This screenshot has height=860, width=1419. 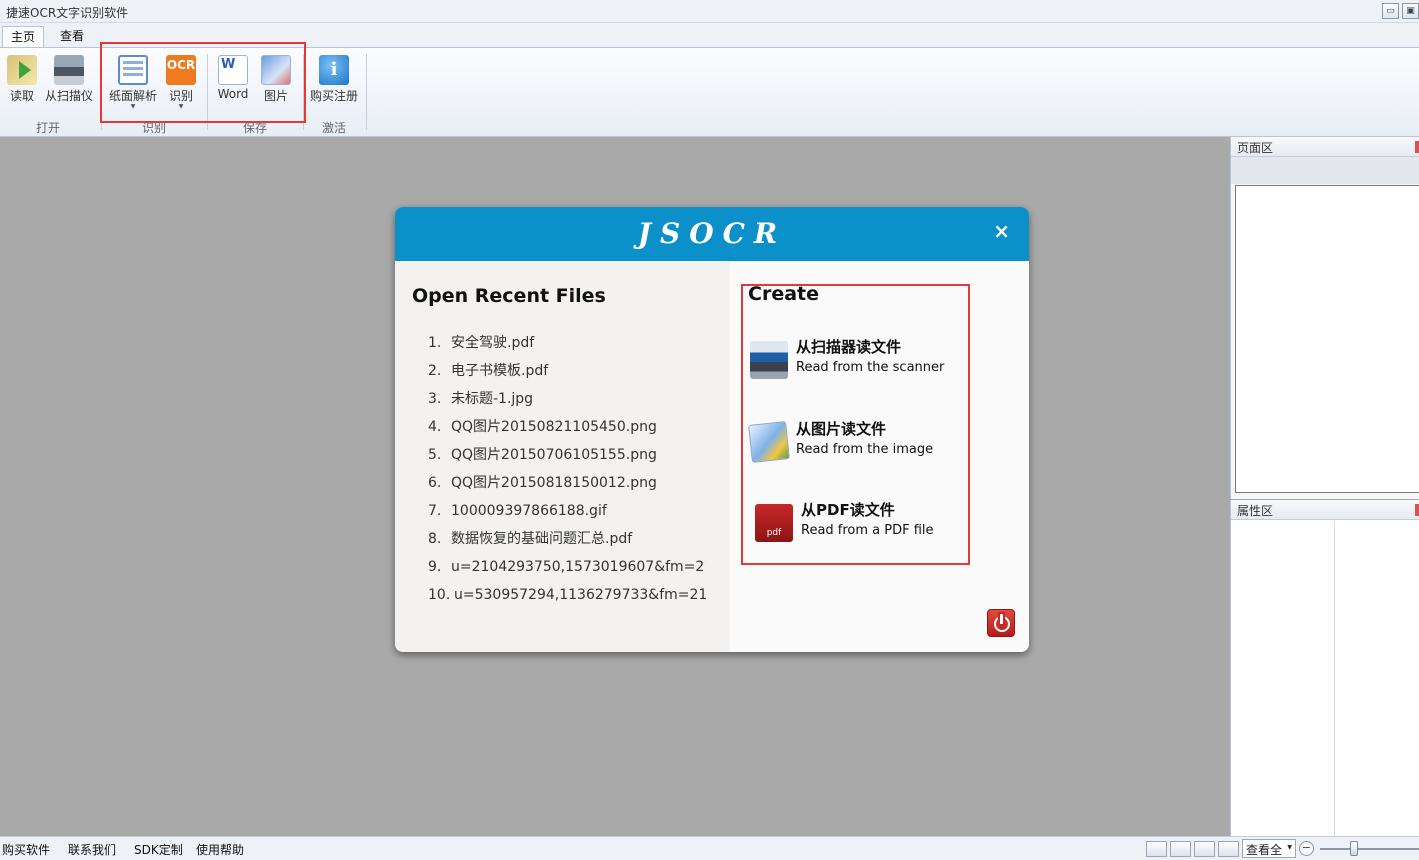 I want to click on recent-file-item: 1. 安全驾驶.pdf, so click(x=567, y=343).